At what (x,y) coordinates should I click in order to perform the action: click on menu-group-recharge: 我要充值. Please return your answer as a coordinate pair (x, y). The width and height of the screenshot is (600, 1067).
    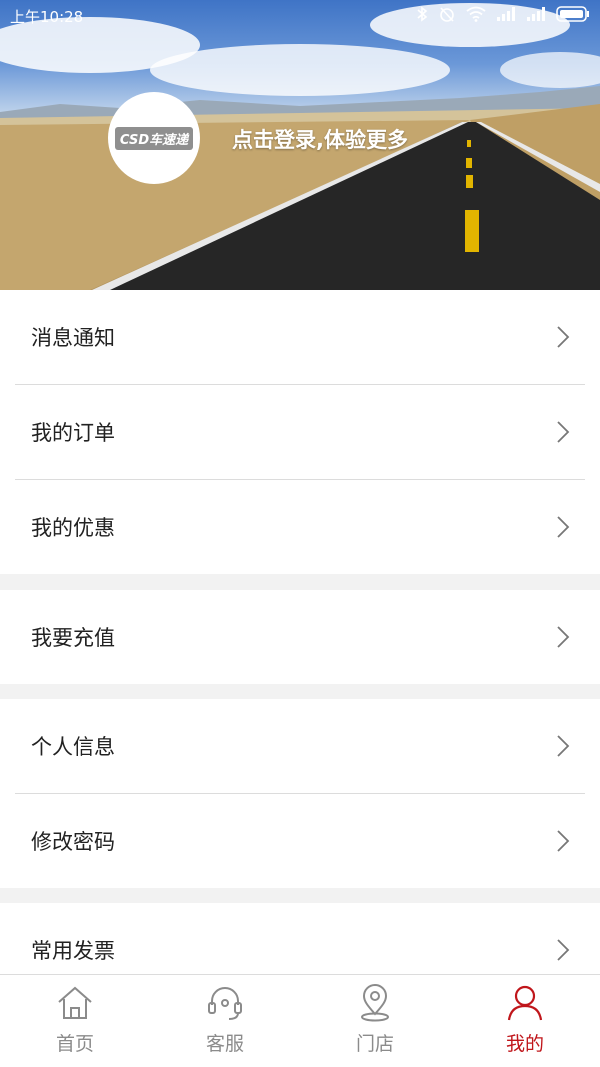
    Looking at the image, I should click on (300, 637).